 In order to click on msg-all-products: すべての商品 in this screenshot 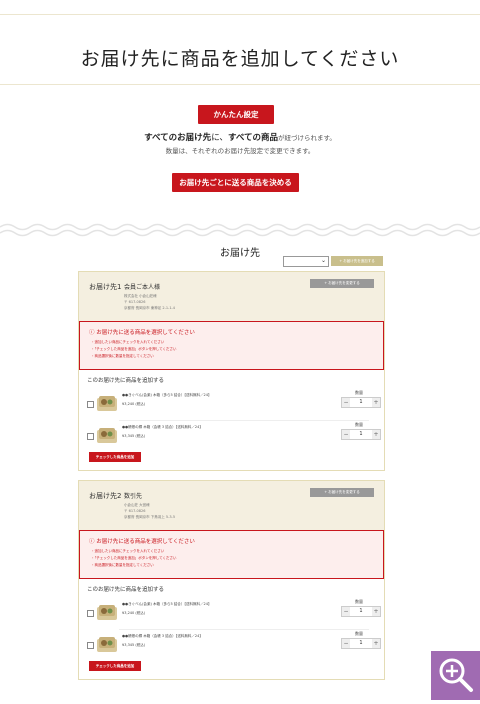, I will do `click(253, 138)`.